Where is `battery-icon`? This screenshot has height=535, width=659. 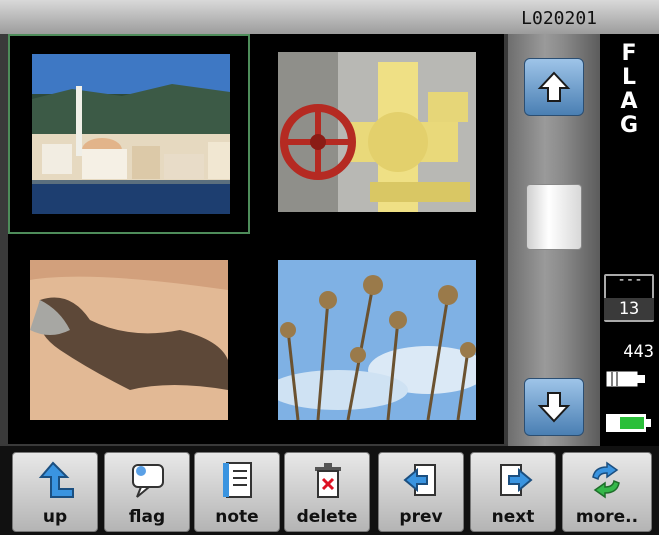 battery-icon is located at coordinates (628, 423).